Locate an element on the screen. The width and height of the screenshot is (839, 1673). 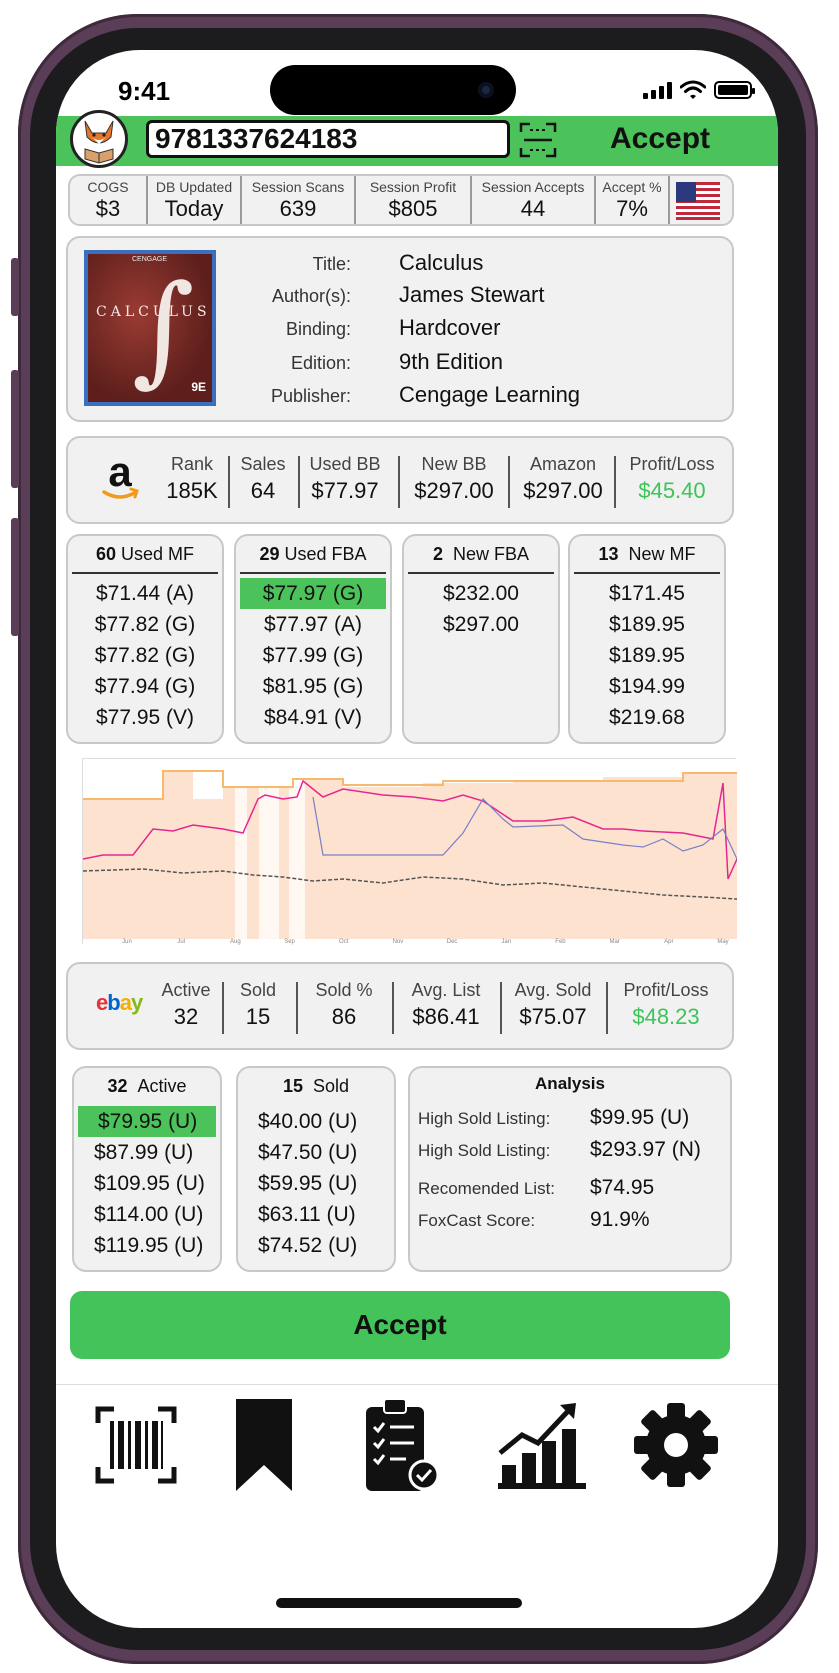
offer-list: $232.00 $297.00 is located at coordinates (481, 607).